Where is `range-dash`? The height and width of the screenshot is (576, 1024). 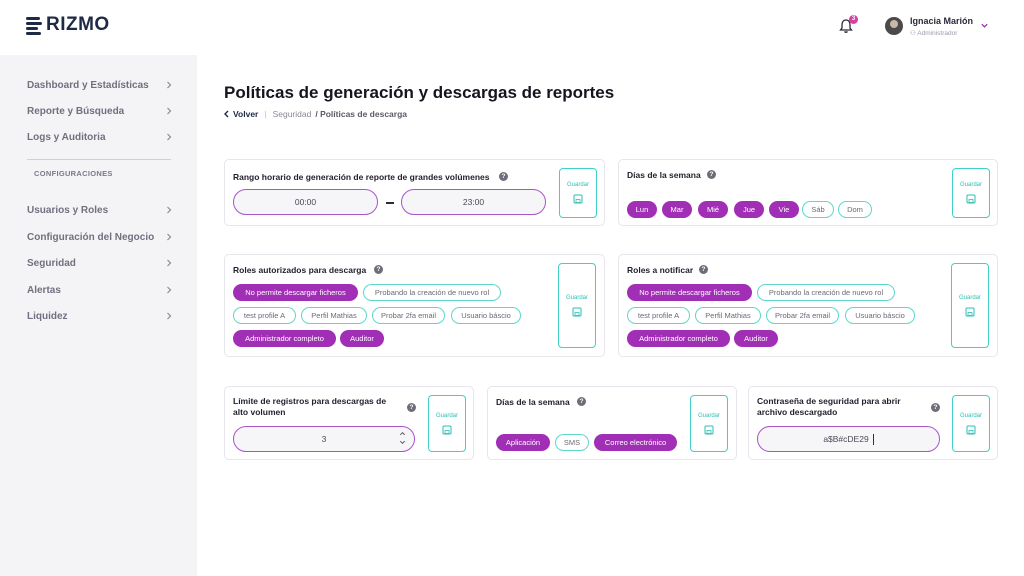
range-dash is located at coordinates (390, 203).